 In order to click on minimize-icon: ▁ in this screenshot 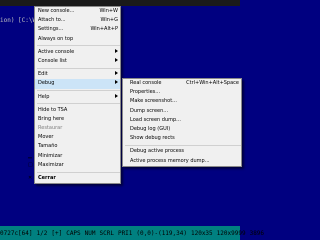, I will do `click(30, 155)`.